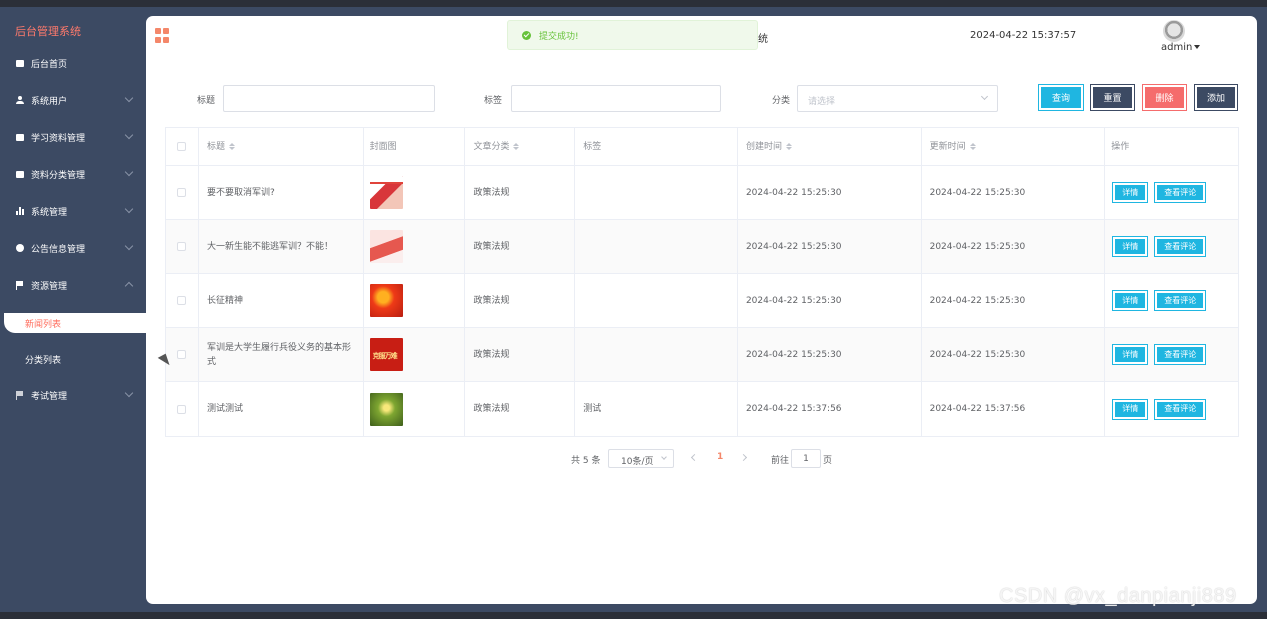 The width and height of the screenshot is (1267, 619). Describe the element at coordinates (1061, 97) in the screenshot. I see `query-button: 查询` at that location.